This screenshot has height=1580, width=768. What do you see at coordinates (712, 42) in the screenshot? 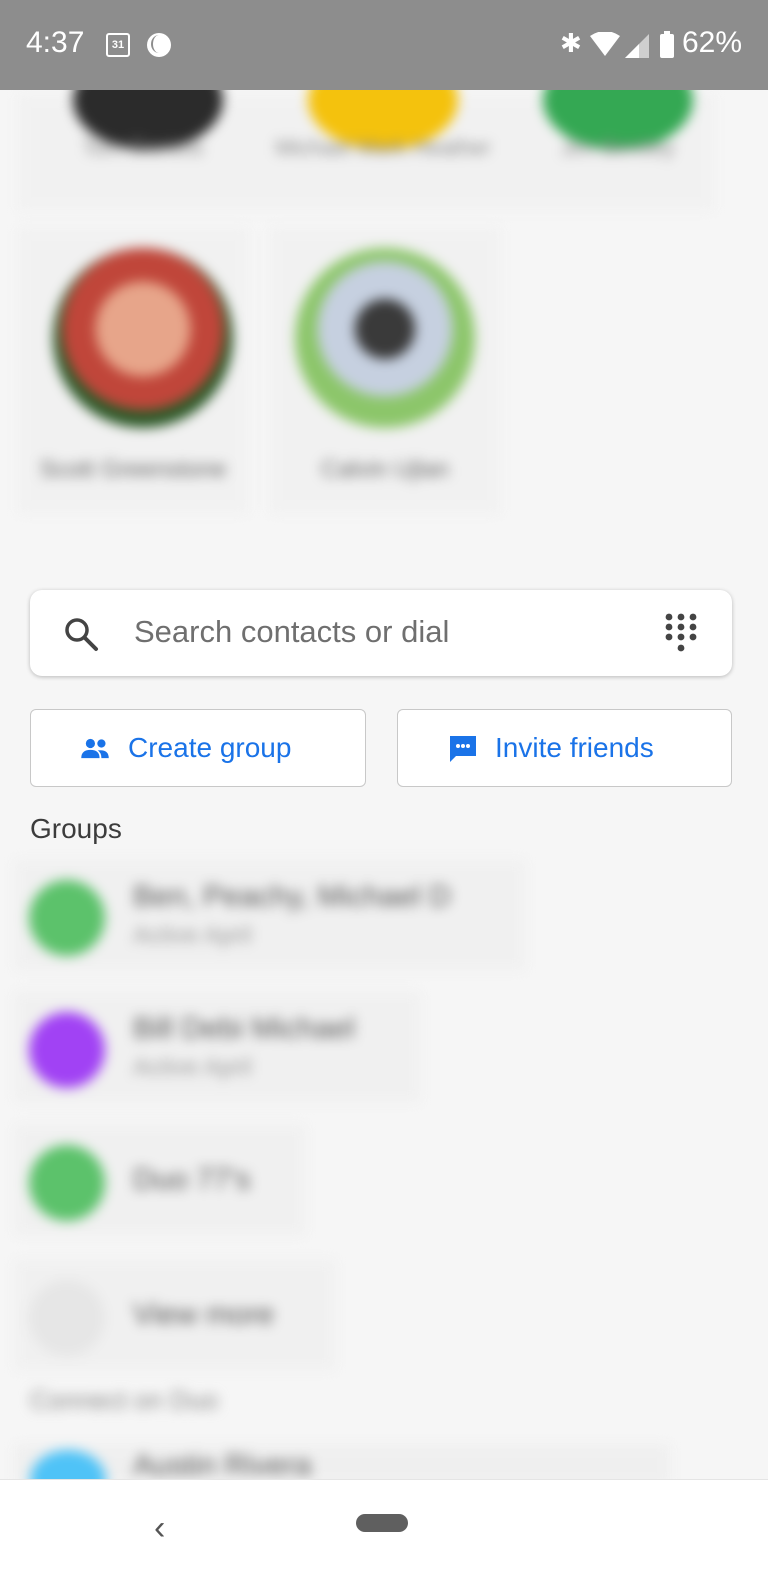
I see `battery-percent: 62%` at bounding box center [712, 42].